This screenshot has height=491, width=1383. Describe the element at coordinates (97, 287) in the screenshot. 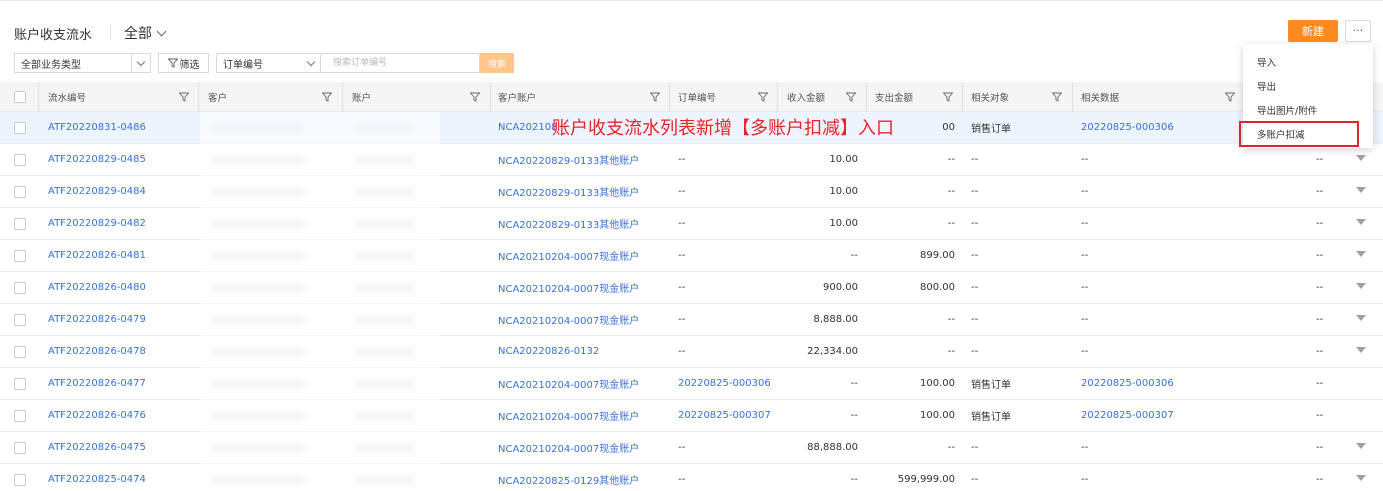

I see `row-id-link: ATF20220826-0480` at that location.